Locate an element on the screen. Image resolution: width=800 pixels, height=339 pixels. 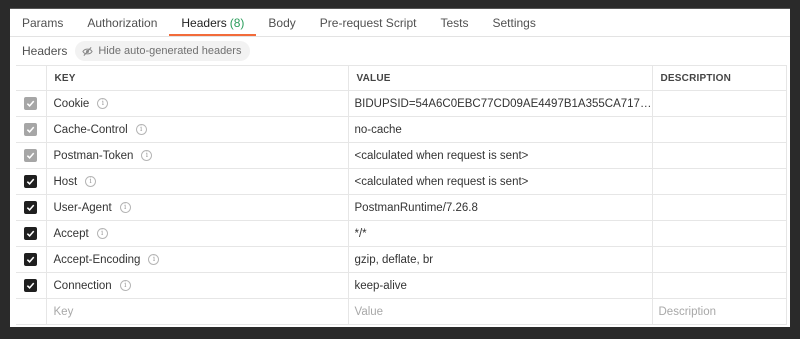
table-row: User-Agent i PostmanRuntime/7.26.8 is located at coordinates (401, 207).